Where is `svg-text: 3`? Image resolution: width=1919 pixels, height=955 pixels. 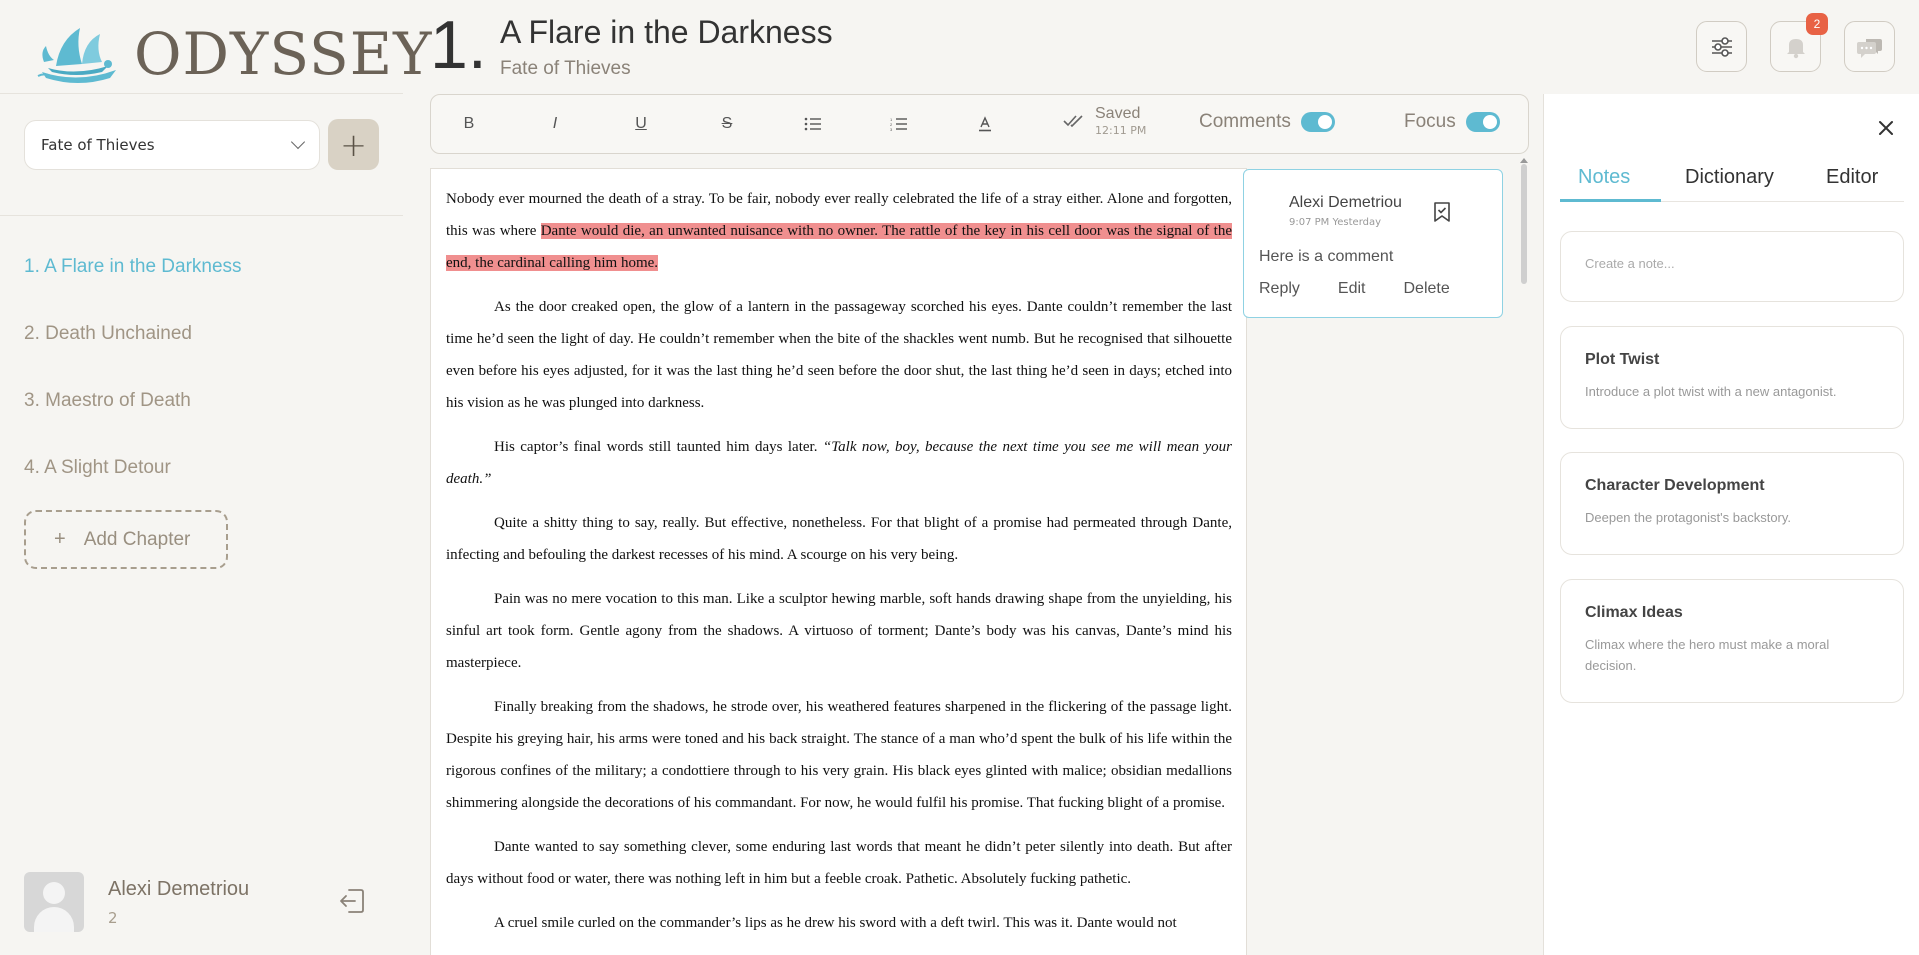 svg-text: 3 is located at coordinates (891, 129).